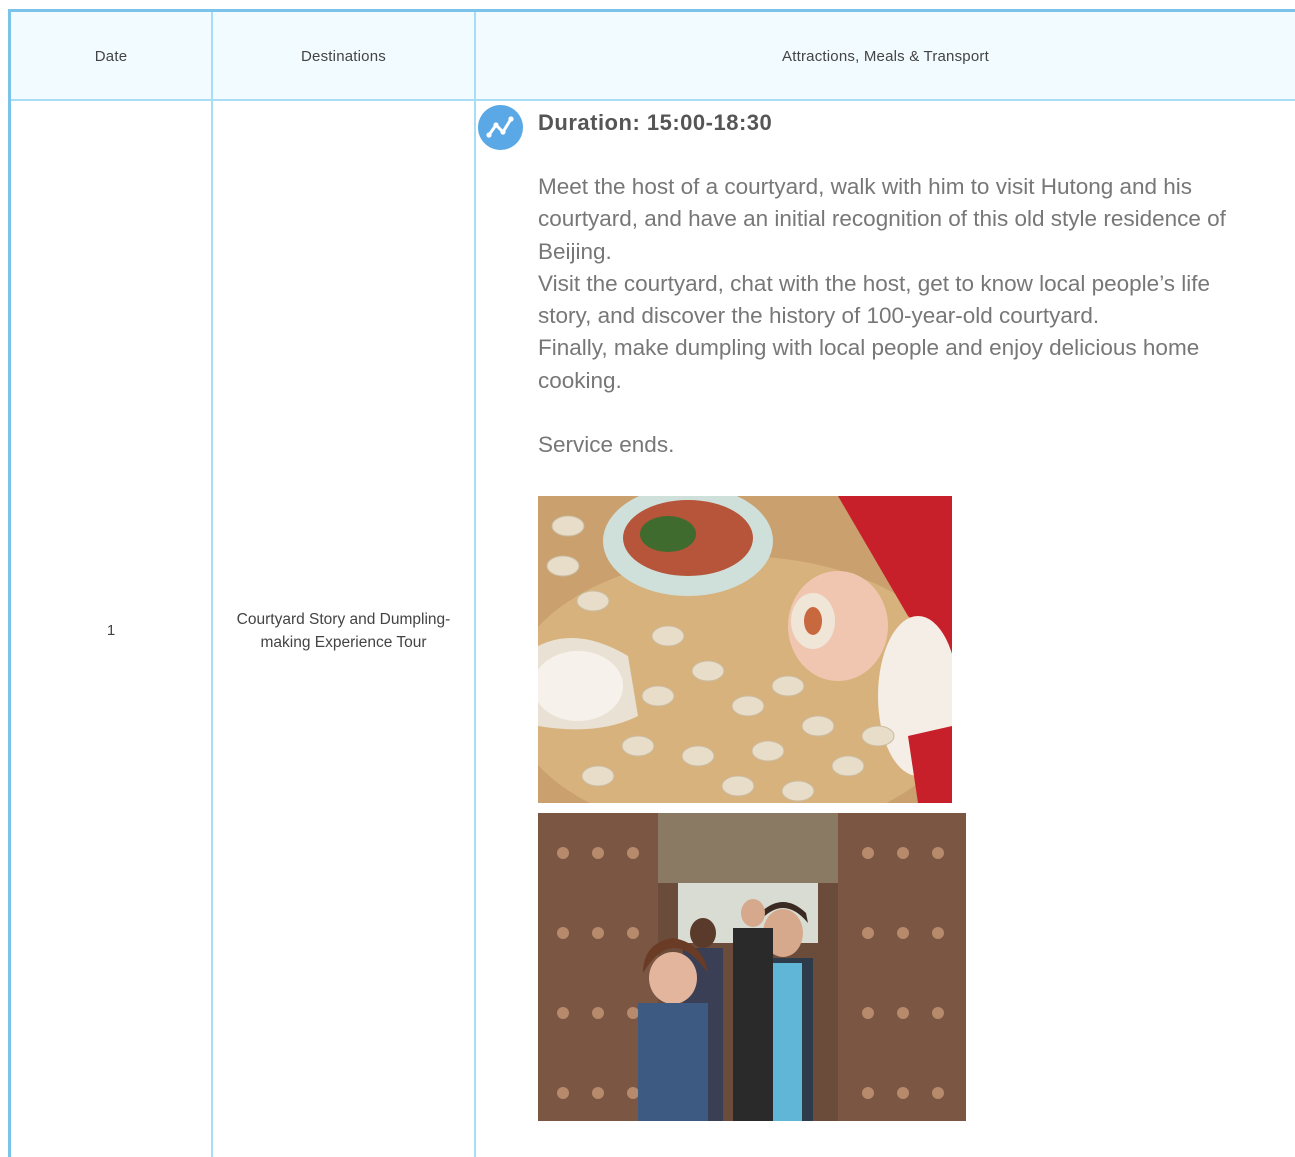 Image resolution: width=1295 pixels, height=1157 pixels. What do you see at coordinates (500, 127) in the screenshot?
I see `route-icon` at bounding box center [500, 127].